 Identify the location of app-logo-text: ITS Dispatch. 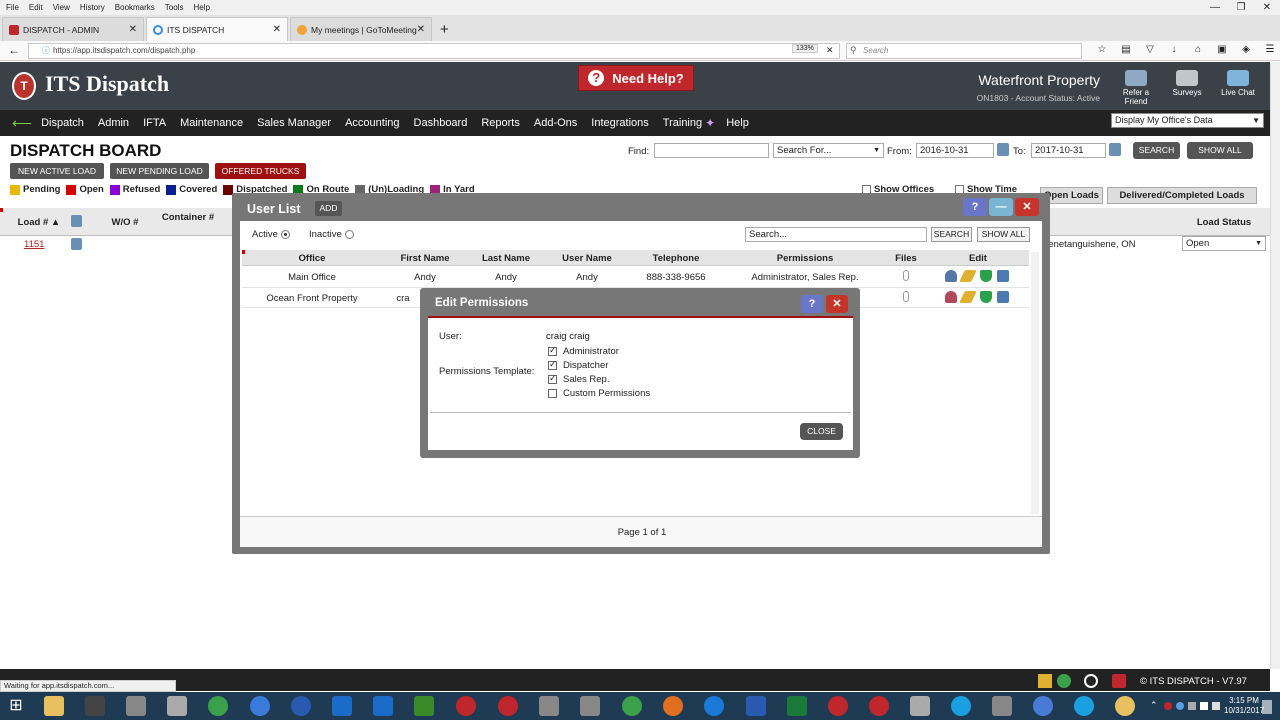
(107, 84).